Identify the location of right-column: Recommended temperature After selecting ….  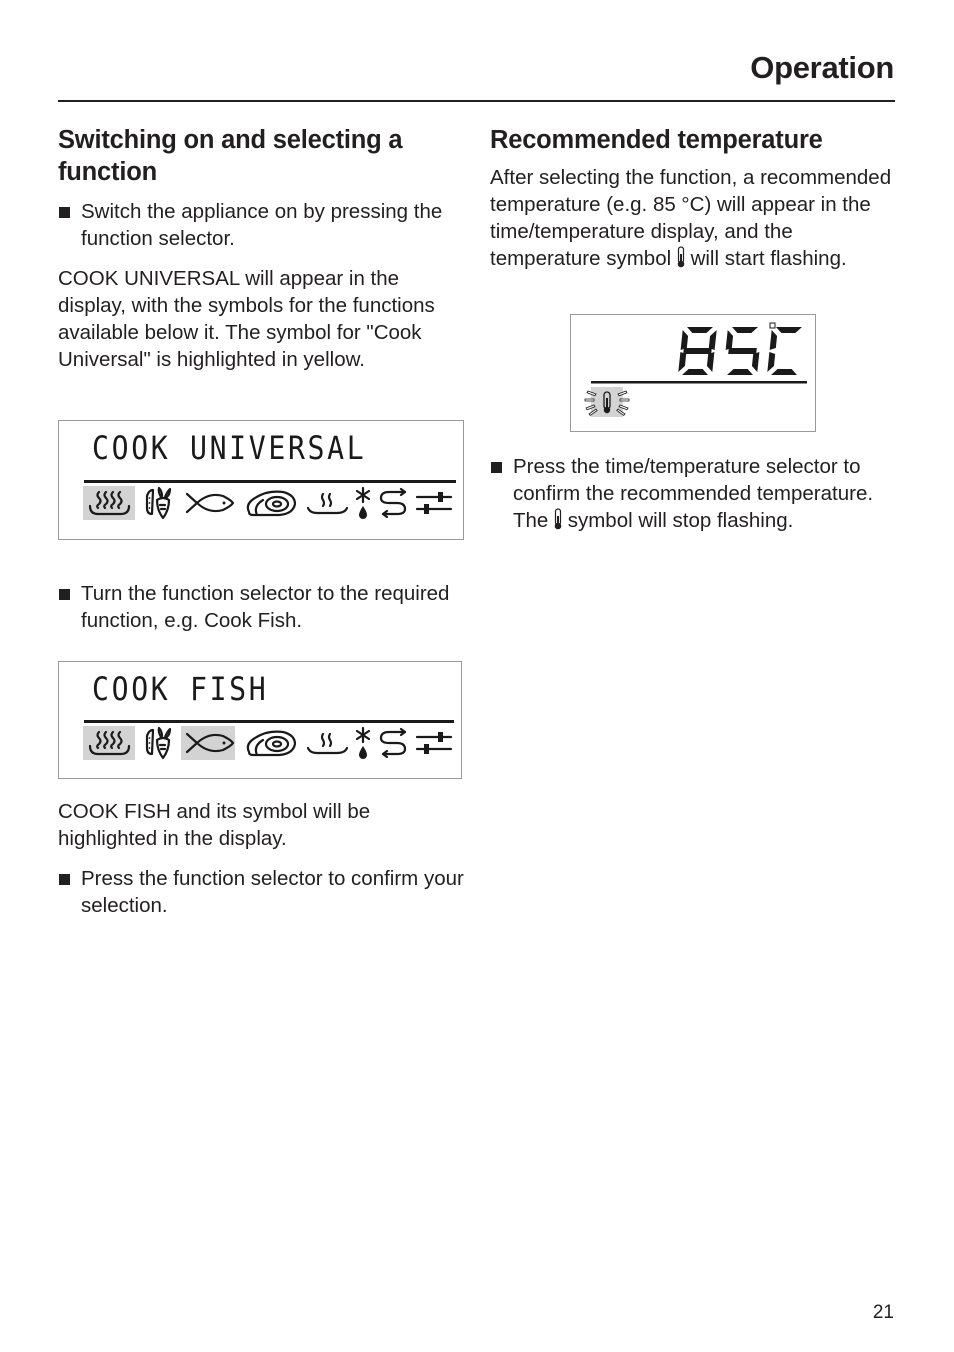
(695, 198).